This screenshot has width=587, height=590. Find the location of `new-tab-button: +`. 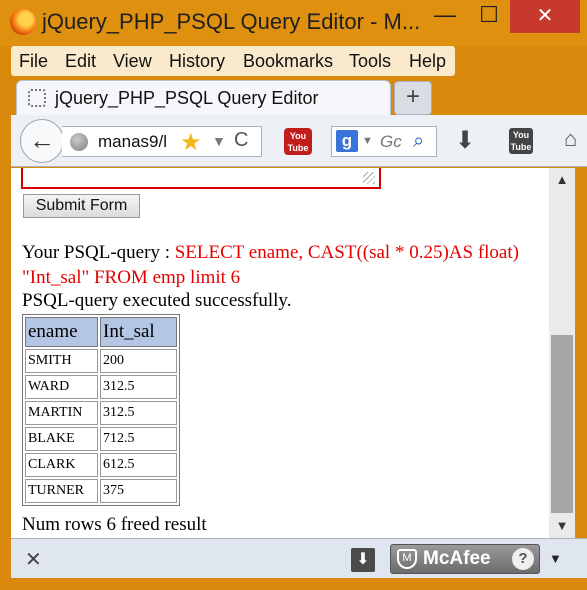

new-tab-button: + is located at coordinates (413, 98).